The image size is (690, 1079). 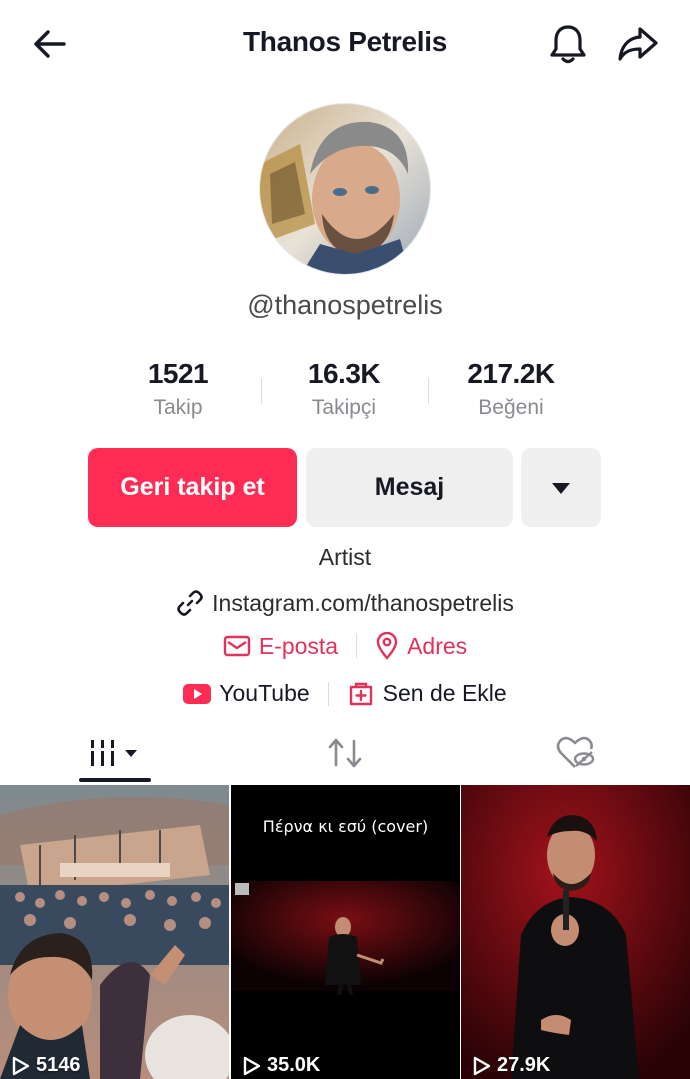 I want to click on tab-liked-private, so click(x=575, y=753).